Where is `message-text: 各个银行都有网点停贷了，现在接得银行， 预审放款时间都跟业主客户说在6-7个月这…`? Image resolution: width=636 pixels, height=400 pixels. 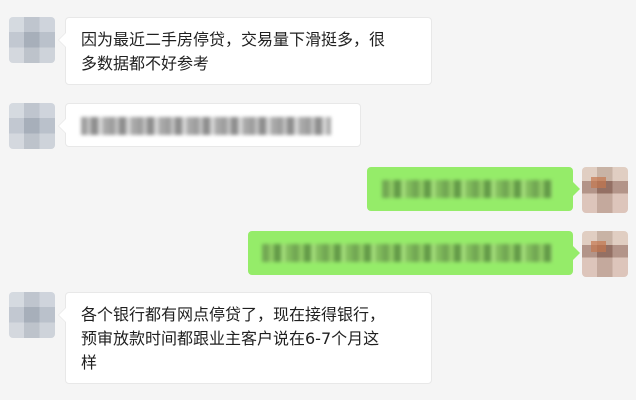 message-text: 各个银行都有网点停贷了，现在接得银行， 预审放款时间都跟业主客户说在6-7个月这… is located at coordinates (233, 338).